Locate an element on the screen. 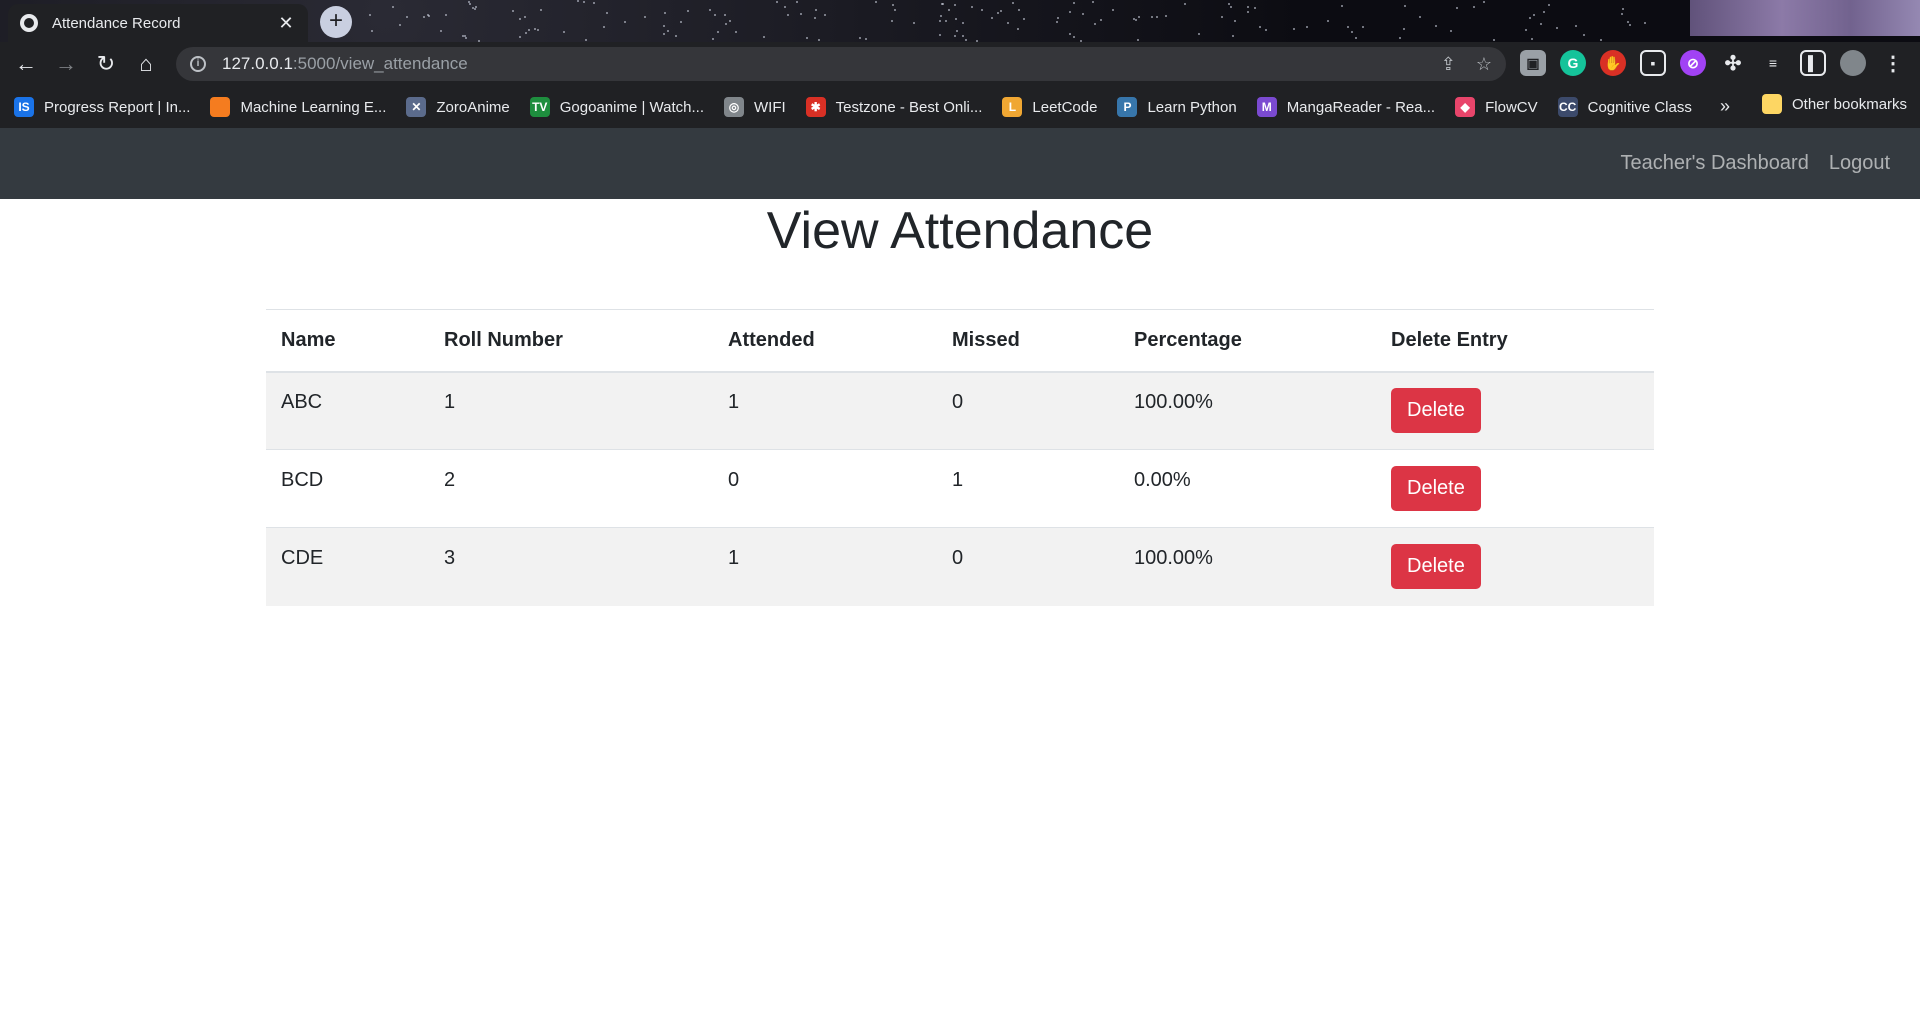 The height and width of the screenshot is (1020, 1920). header-name: Name is located at coordinates (347, 341).